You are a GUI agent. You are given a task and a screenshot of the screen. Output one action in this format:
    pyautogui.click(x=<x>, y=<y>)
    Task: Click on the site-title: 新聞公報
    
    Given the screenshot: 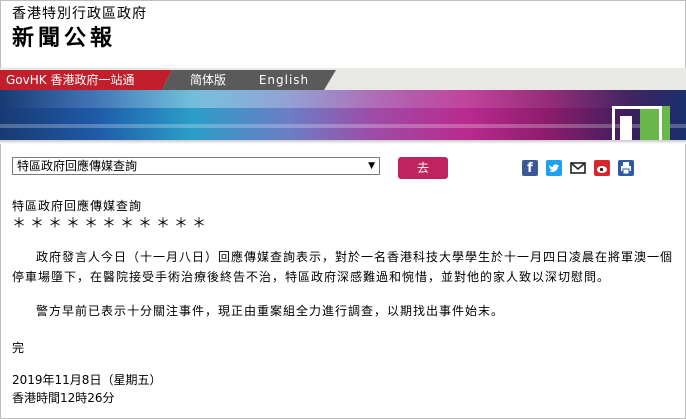 What is the action you would take?
    pyautogui.click(x=64, y=39)
    